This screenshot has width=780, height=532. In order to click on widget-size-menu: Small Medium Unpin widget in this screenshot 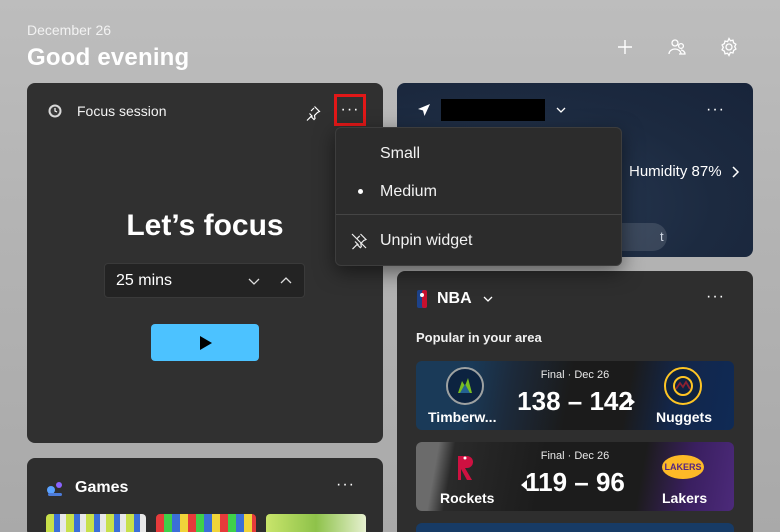, I will do `click(478, 196)`.